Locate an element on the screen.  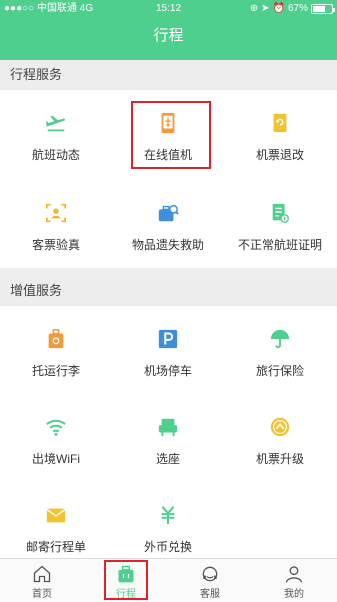
service-currency-exchange: 外币兑换 is located at coordinates (168, 526).